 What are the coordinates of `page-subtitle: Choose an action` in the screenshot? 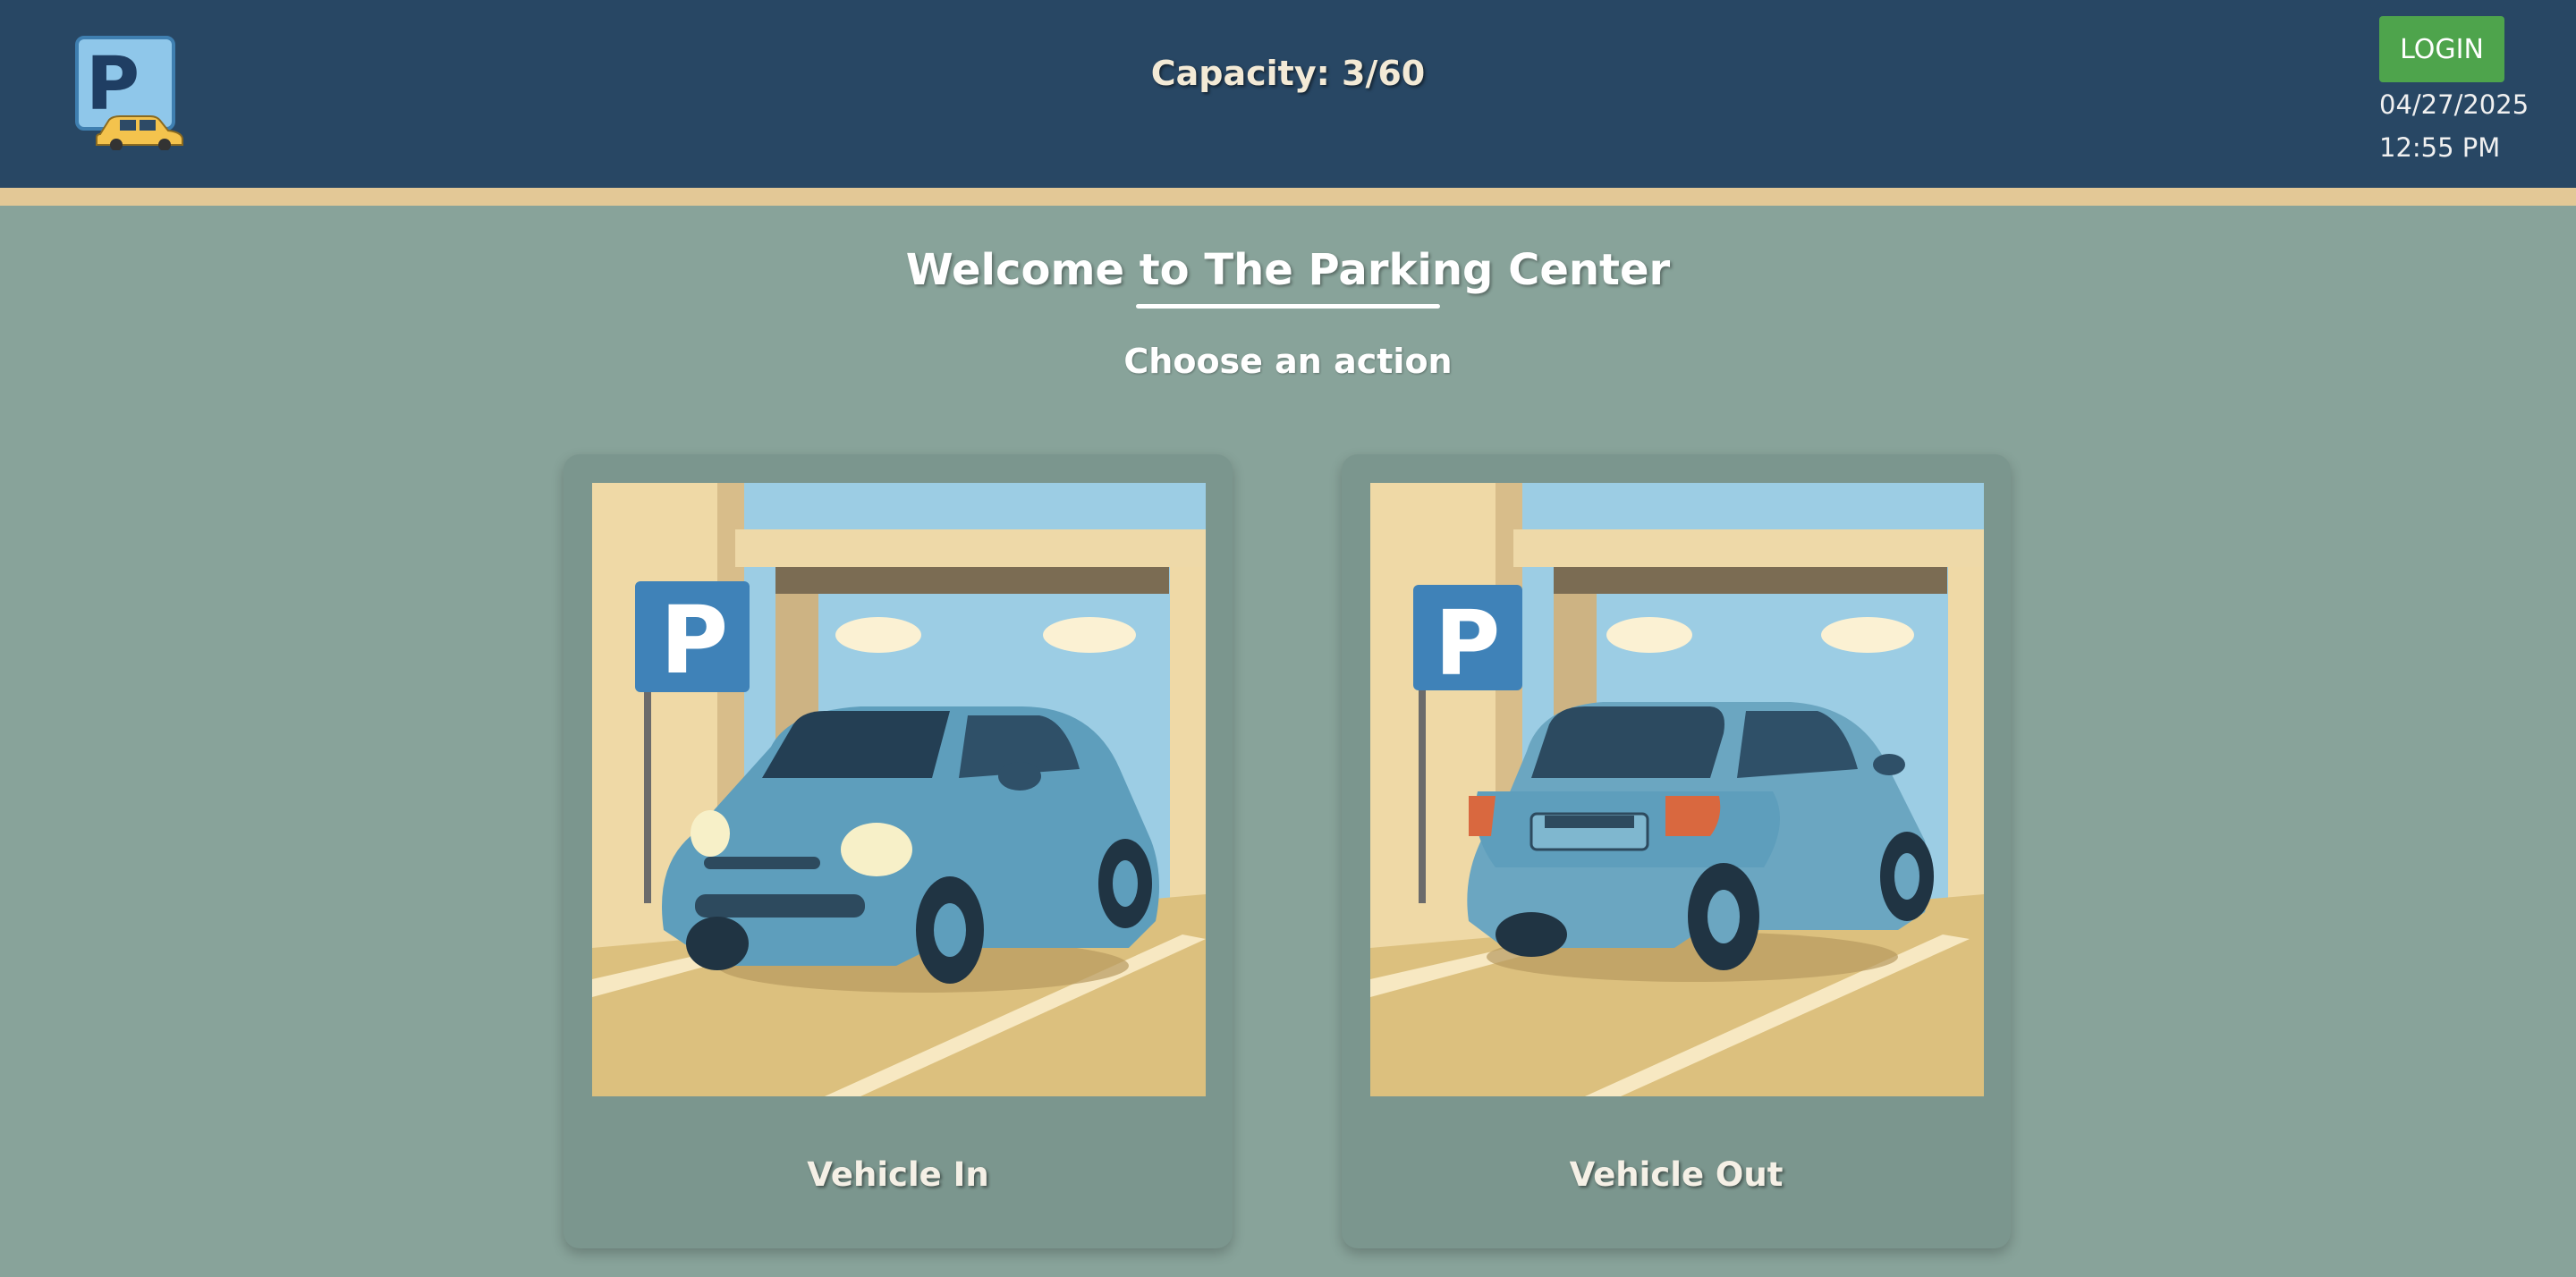 It's located at (1288, 361).